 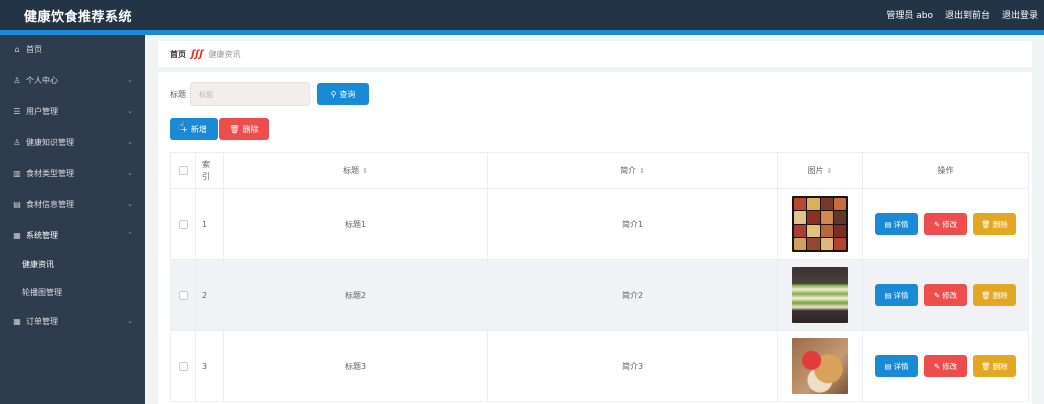 I want to click on add-button-label: 新增, so click(x=198, y=129).